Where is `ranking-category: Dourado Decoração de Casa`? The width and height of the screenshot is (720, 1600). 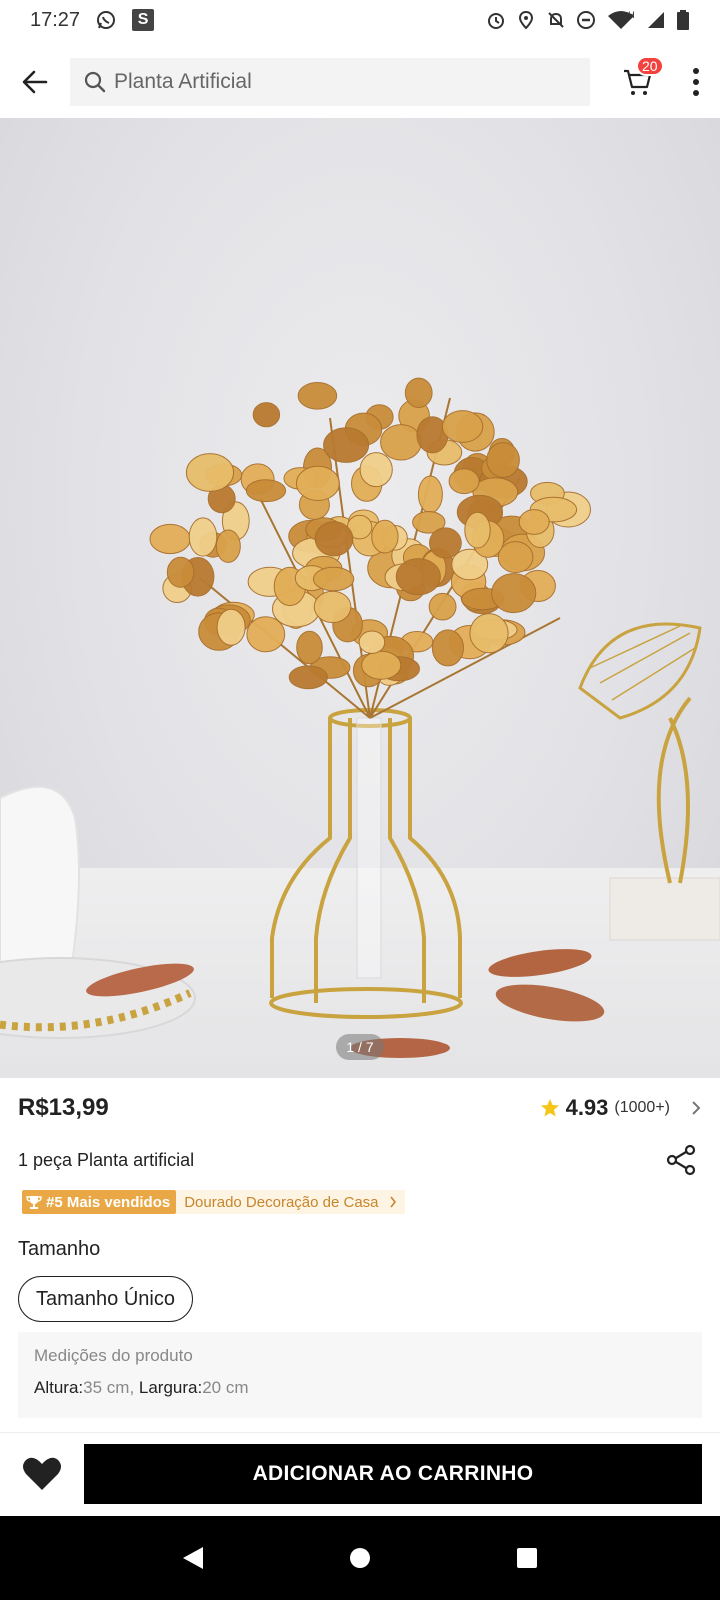 ranking-category: Dourado Decoração de Casa is located at coordinates (281, 1202).